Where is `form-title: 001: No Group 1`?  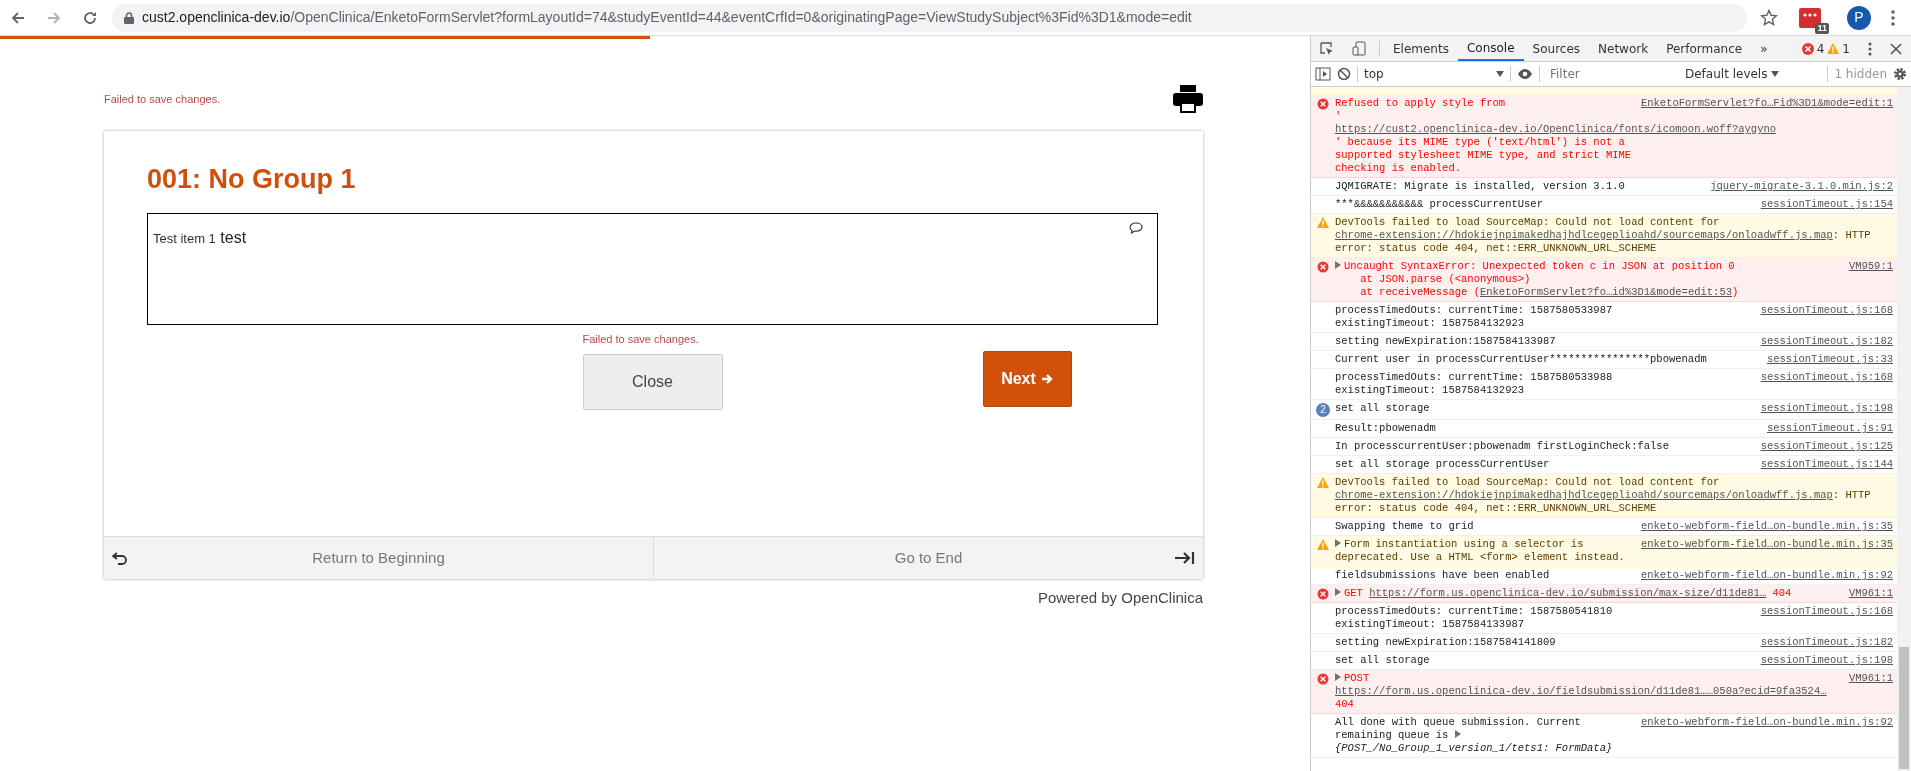
form-title: 001: No Group 1 is located at coordinates (252, 179).